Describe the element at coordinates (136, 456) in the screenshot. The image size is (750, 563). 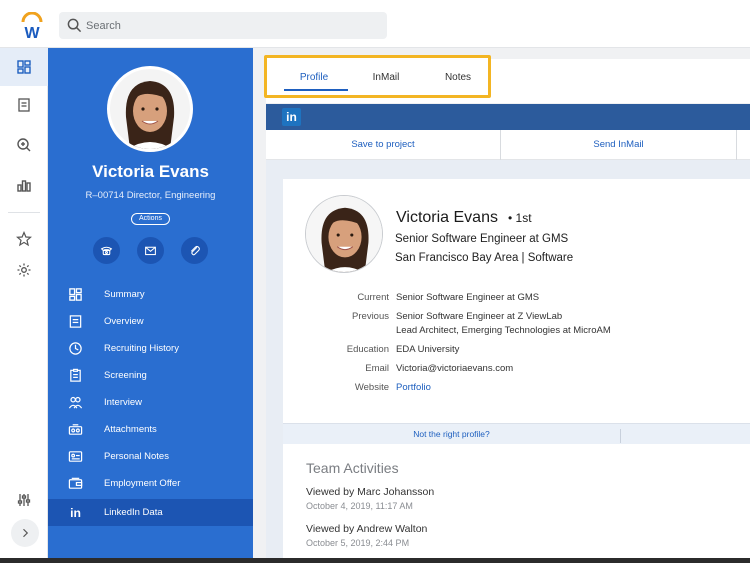
I see `sidebar-item-label: Personal Notes` at that location.